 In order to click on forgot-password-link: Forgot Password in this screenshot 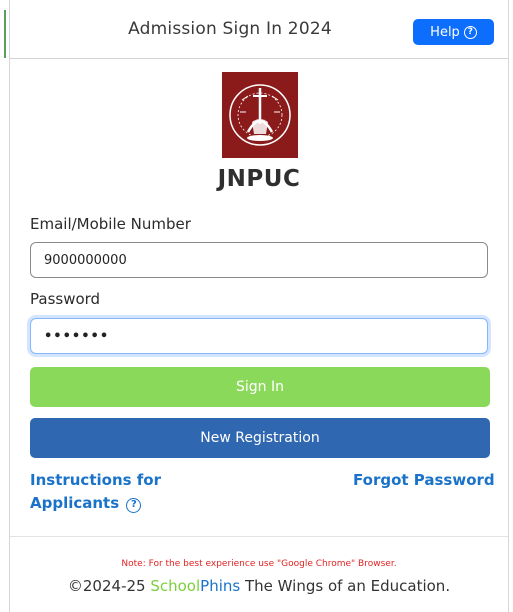, I will do `click(424, 480)`.